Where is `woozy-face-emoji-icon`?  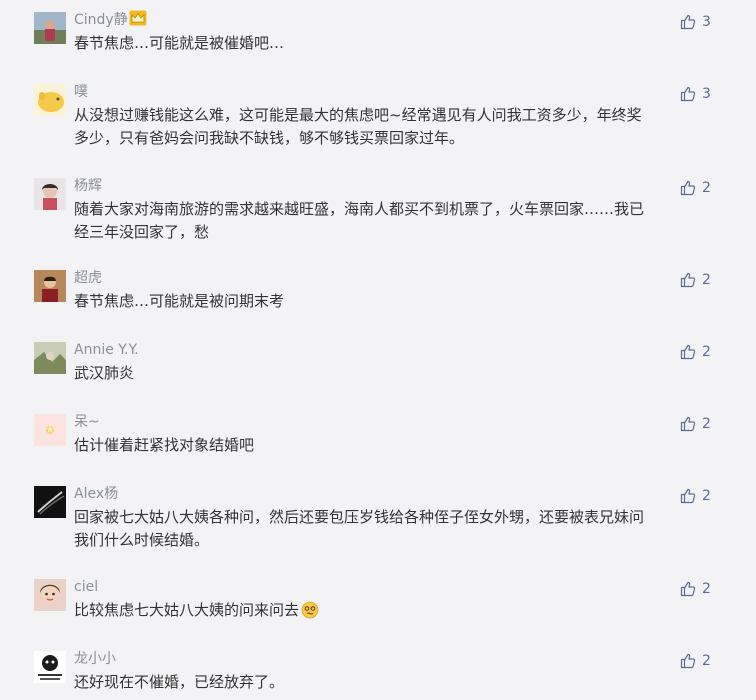 woozy-face-emoji-icon is located at coordinates (310, 613).